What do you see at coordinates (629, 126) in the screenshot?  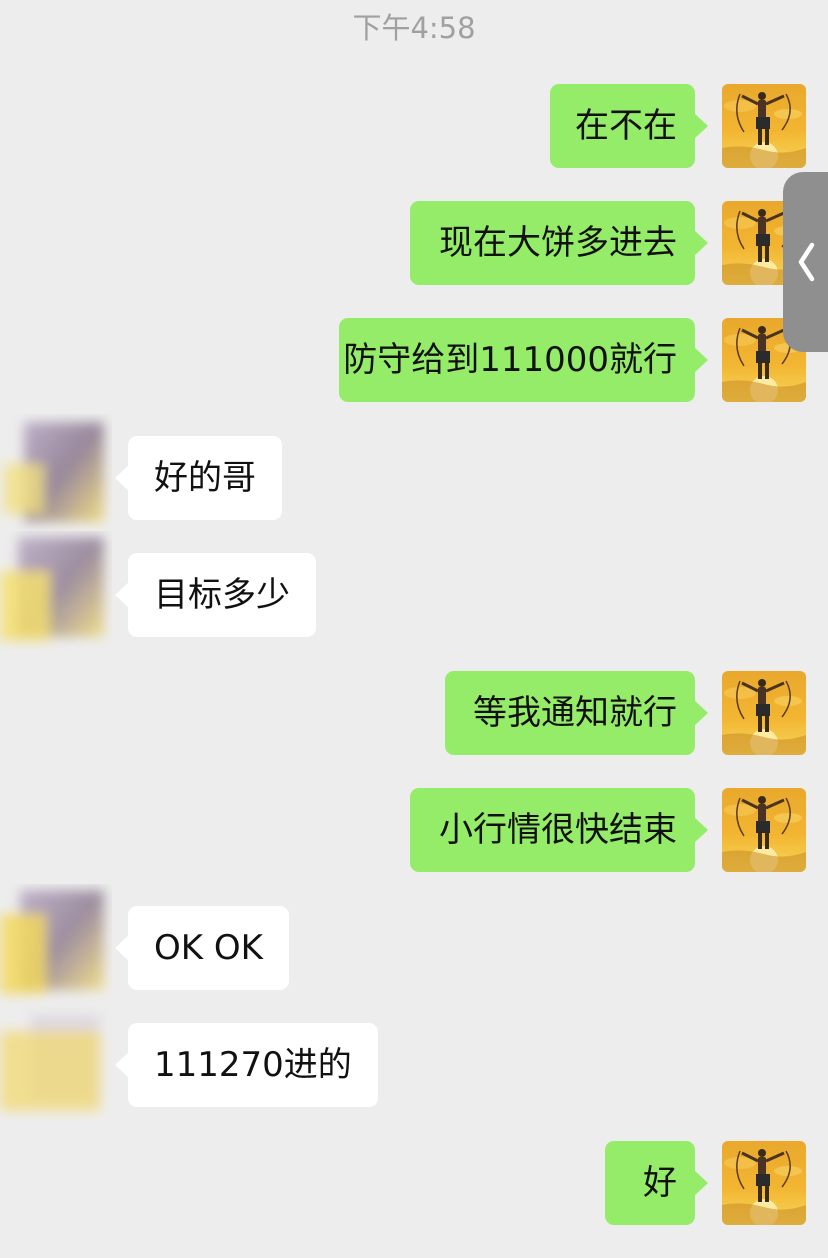 I see `outgoing-message-bubble: 在不在` at bounding box center [629, 126].